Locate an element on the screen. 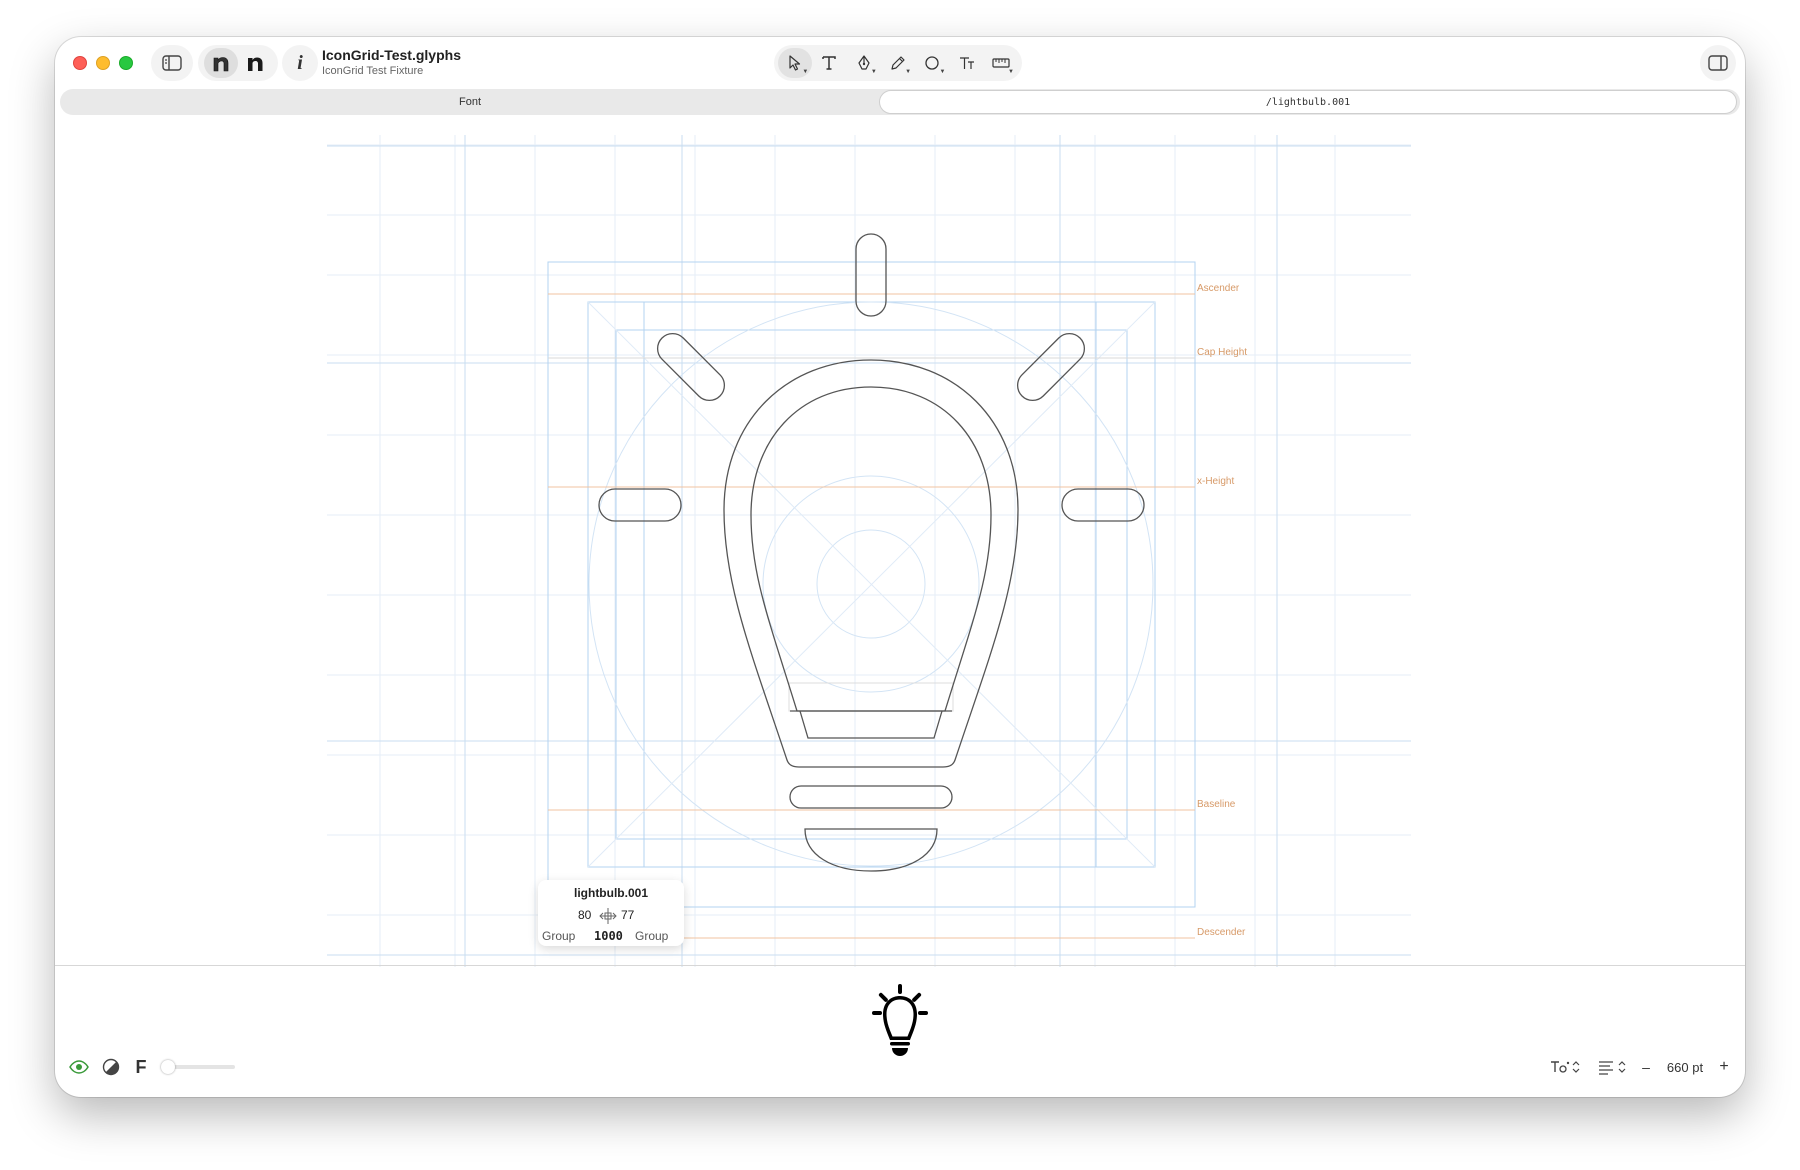 This screenshot has height=1170, width=1800. left-ray-shape is located at coordinates (640, 505).